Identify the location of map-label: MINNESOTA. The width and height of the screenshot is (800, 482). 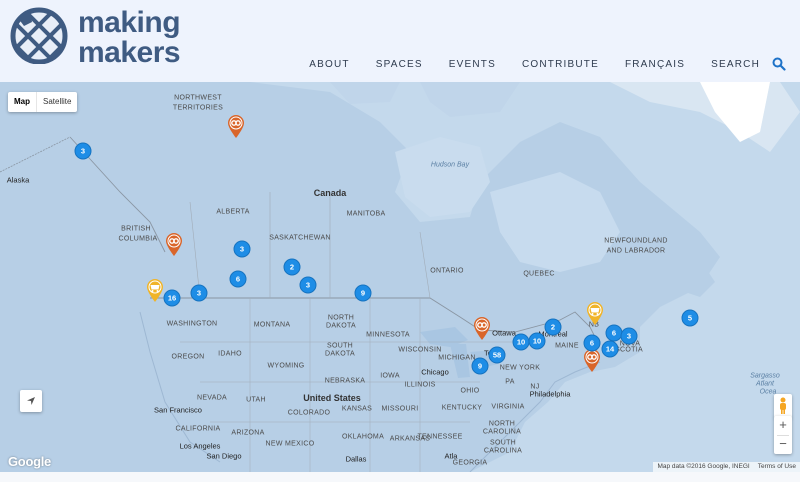
(388, 335).